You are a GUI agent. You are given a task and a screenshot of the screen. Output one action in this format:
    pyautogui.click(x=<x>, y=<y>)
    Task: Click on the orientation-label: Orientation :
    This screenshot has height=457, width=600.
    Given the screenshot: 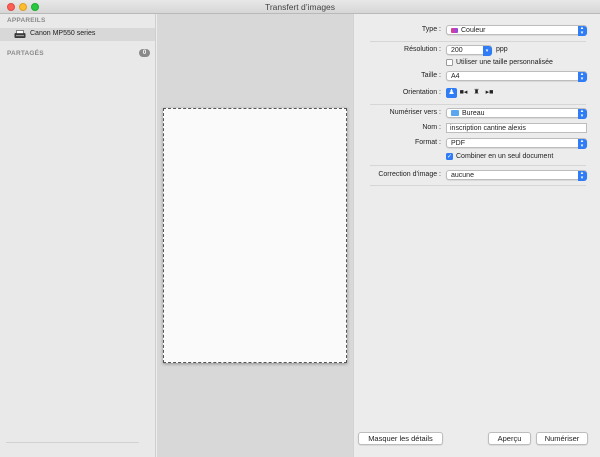 What is the action you would take?
    pyautogui.click(x=421, y=92)
    